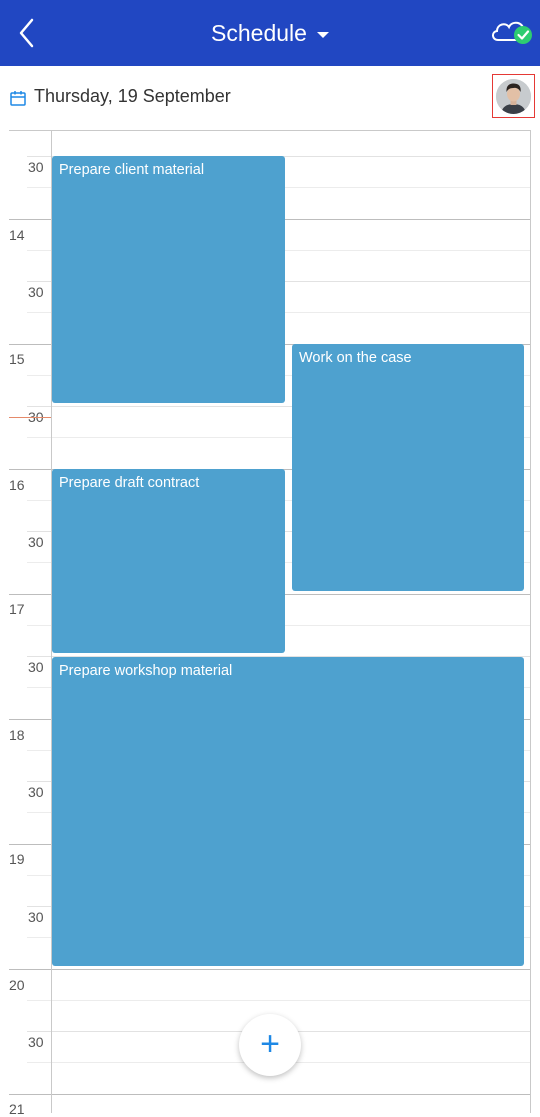 The height and width of the screenshot is (1117, 540). I want to click on avatar-button, so click(513, 96).